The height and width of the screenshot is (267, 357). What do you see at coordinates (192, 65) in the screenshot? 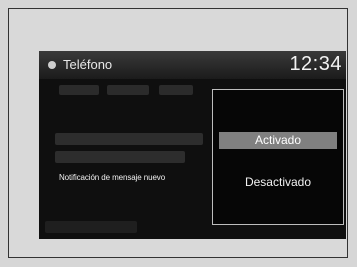
I see `top-bar: Teléfono 12:34` at bounding box center [192, 65].